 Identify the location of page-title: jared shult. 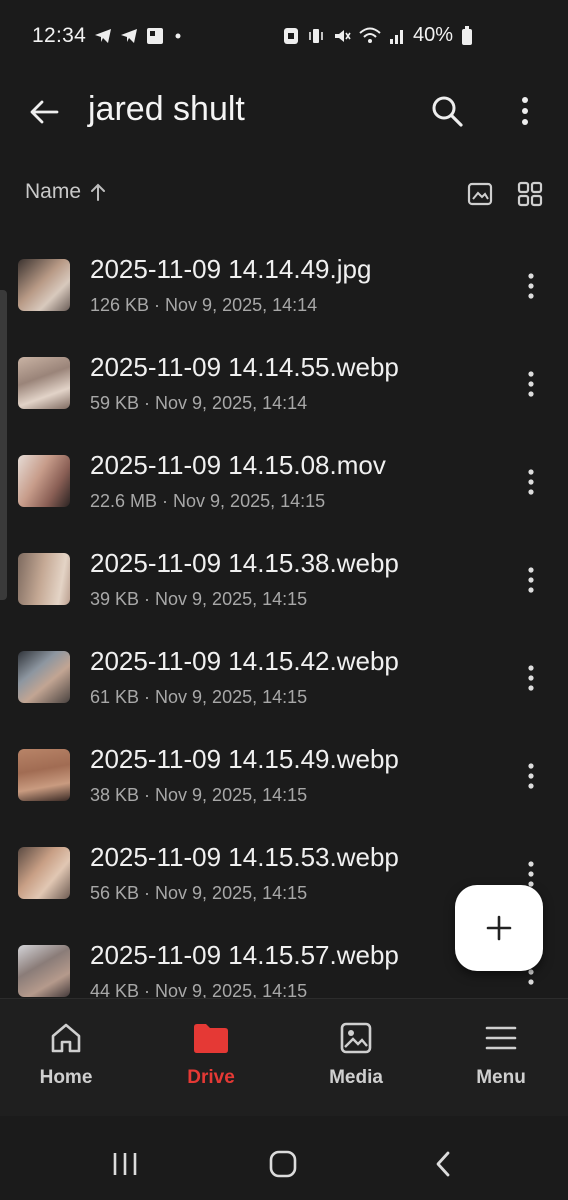
(166, 109).